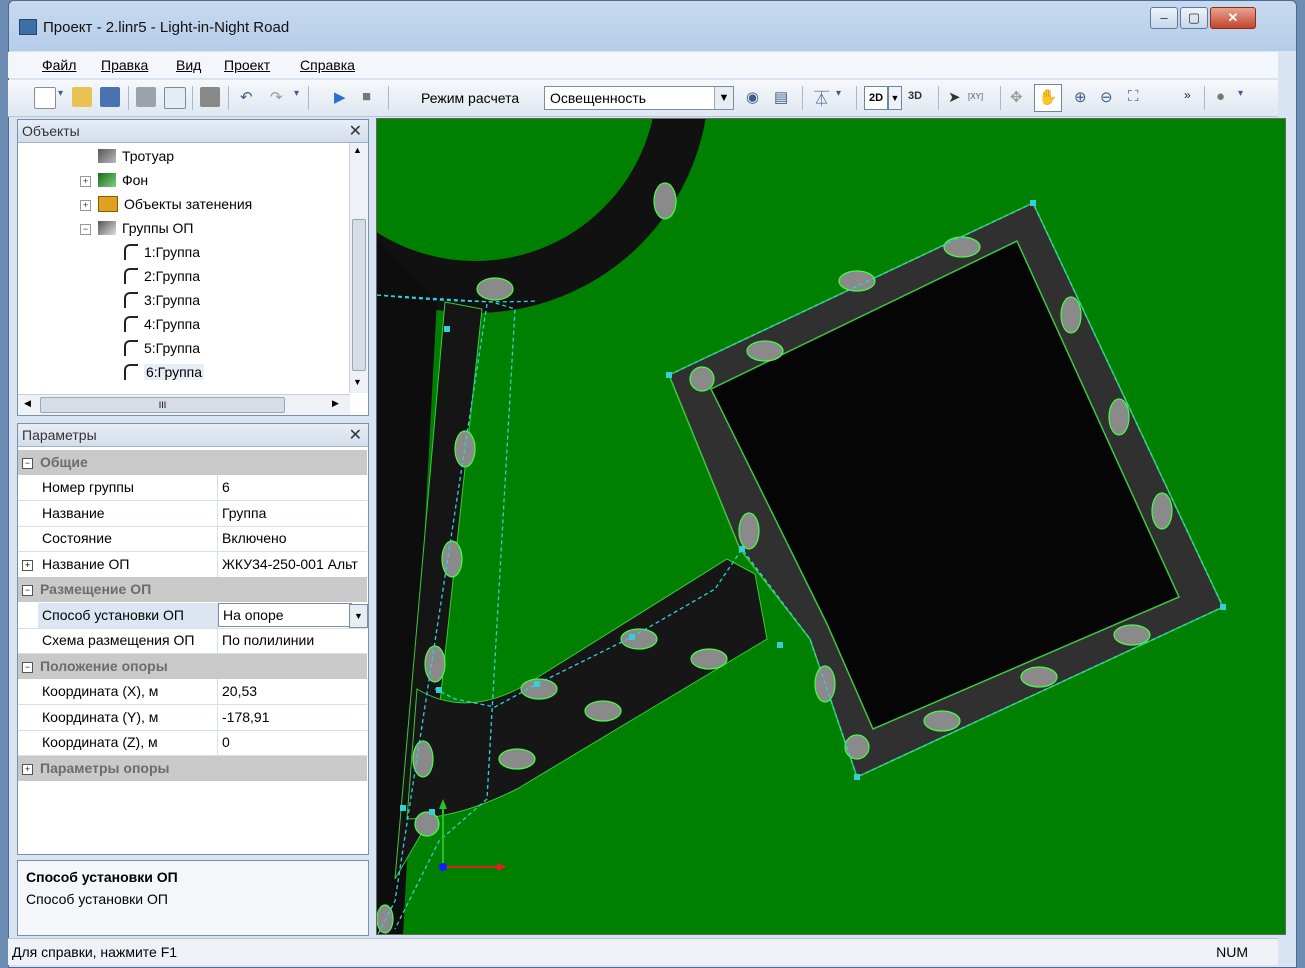 The width and height of the screenshot is (1305, 968). I want to click on menu-view: Вид, so click(188, 65).